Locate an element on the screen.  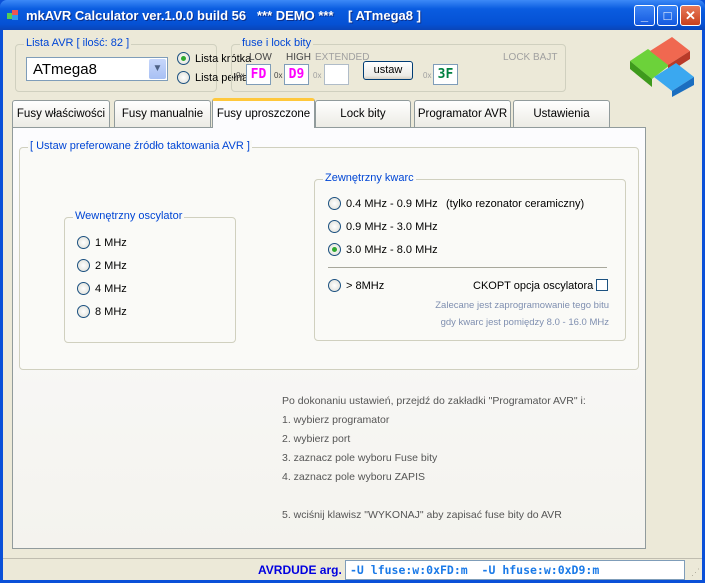
radio-internal-8mhz: 8 MHz is located at coordinates (102, 311).